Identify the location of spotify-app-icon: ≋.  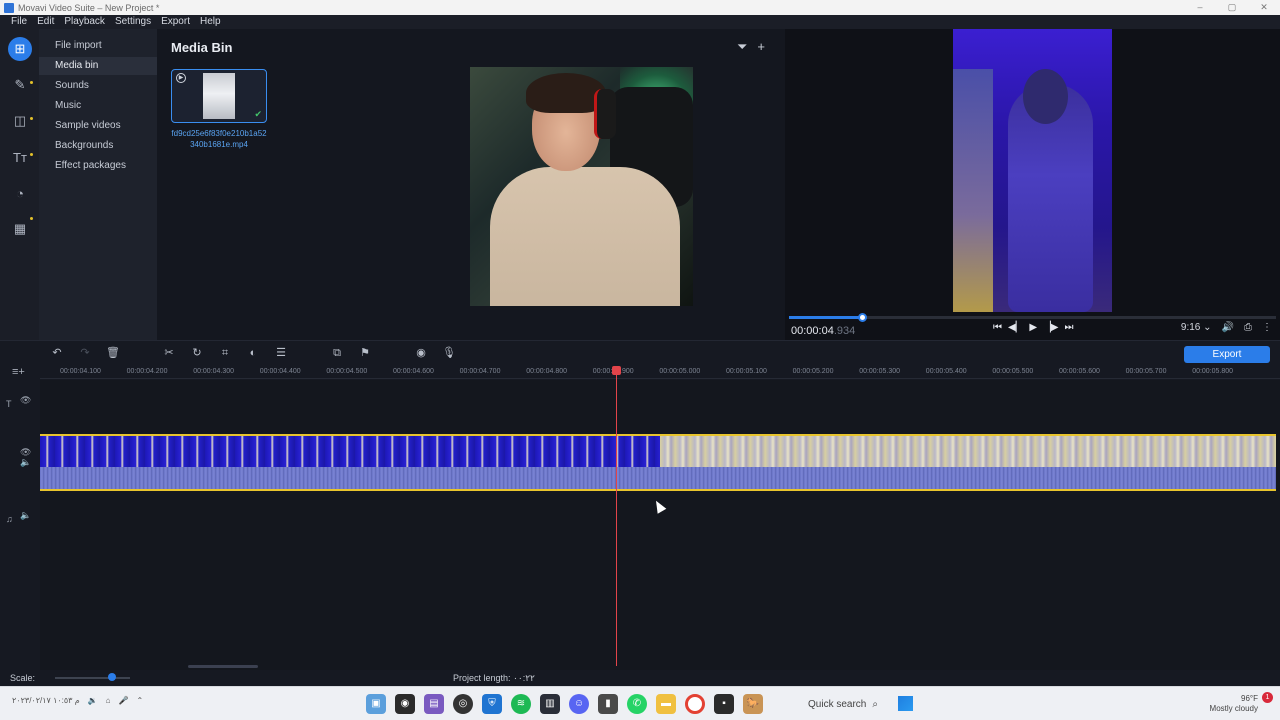
(521, 704).